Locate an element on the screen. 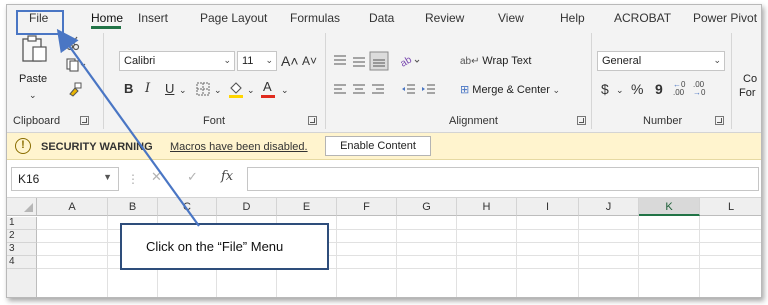 The height and width of the screenshot is (305, 768). font-size-value: 11 is located at coordinates (248, 61).